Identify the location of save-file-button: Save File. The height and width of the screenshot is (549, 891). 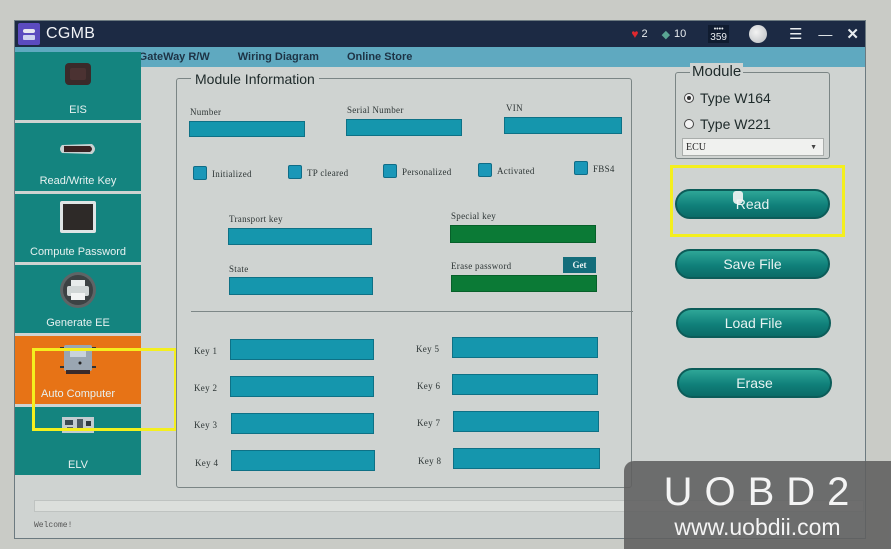
(752, 264).